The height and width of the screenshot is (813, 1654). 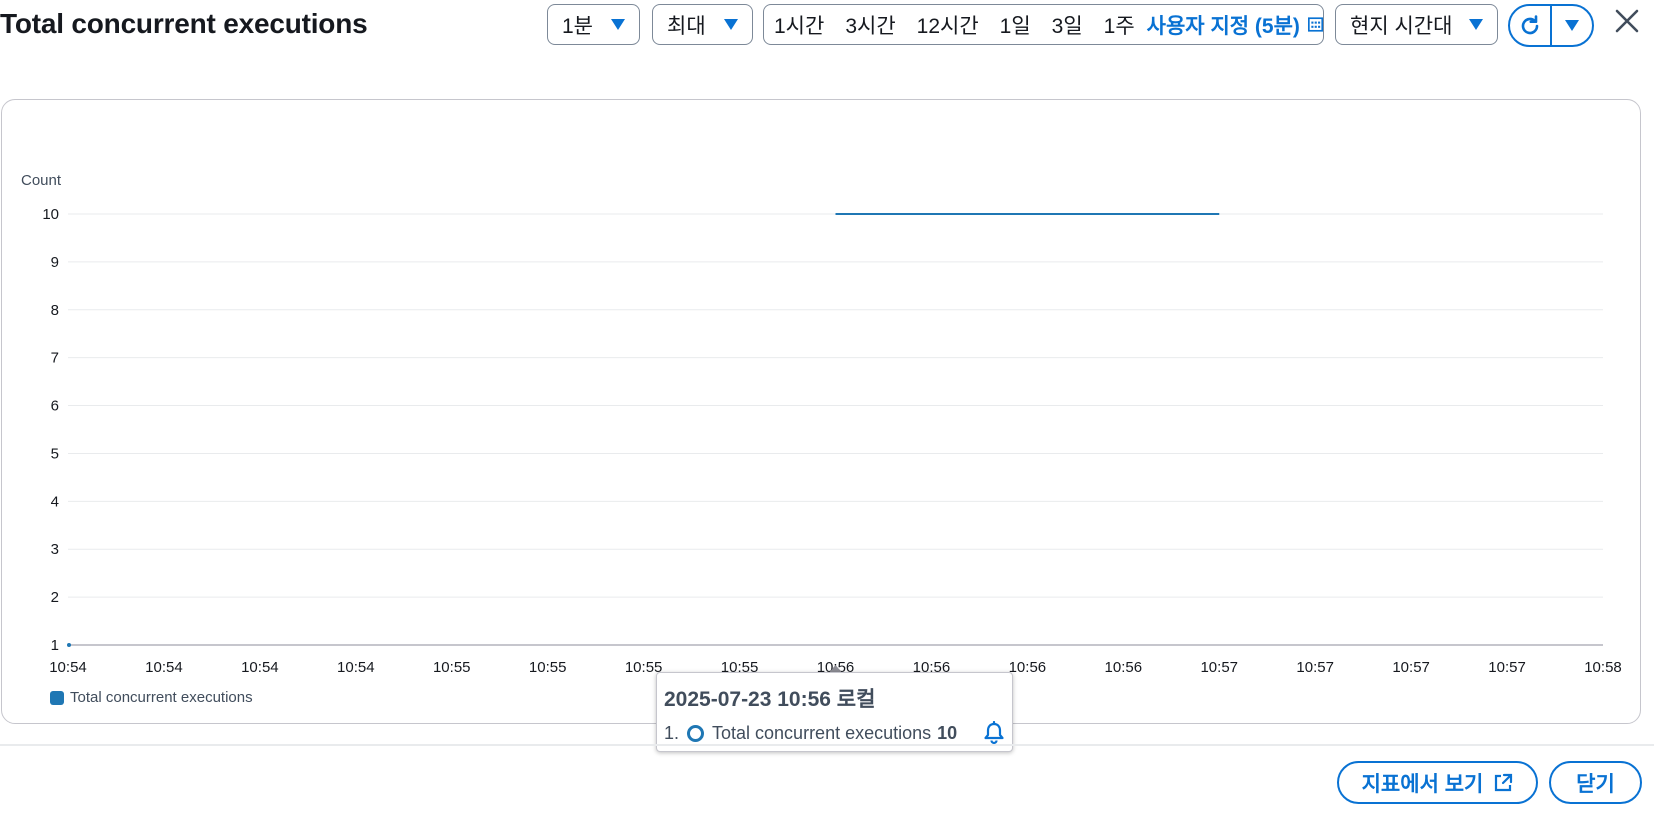 I want to click on external-link-icon, so click(x=1504, y=782).